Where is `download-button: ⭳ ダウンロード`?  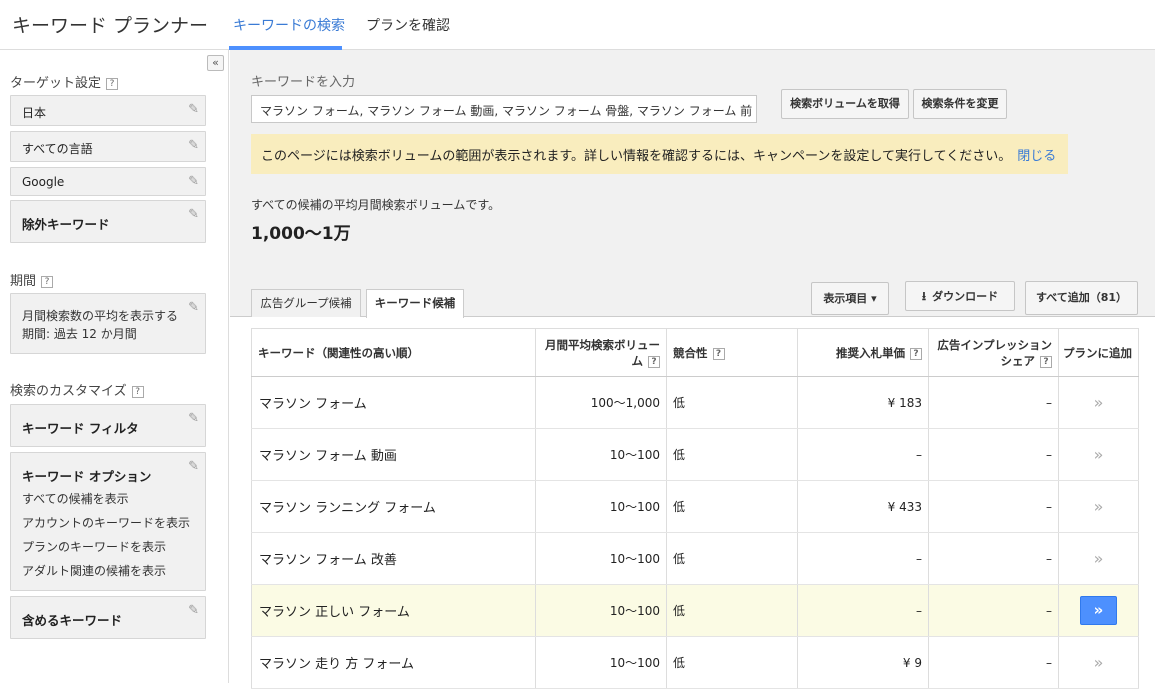
download-button: ⭳ ダウンロード is located at coordinates (960, 296).